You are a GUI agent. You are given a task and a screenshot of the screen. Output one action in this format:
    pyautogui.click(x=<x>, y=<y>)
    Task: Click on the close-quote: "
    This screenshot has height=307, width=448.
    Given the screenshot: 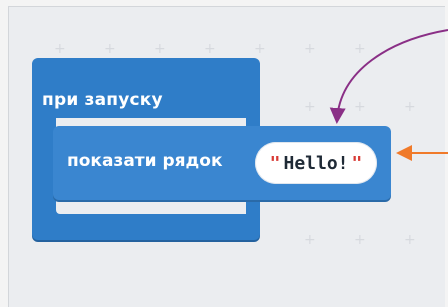 What is the action you would take?
    pyautogui.click(x=357, y=163)
    